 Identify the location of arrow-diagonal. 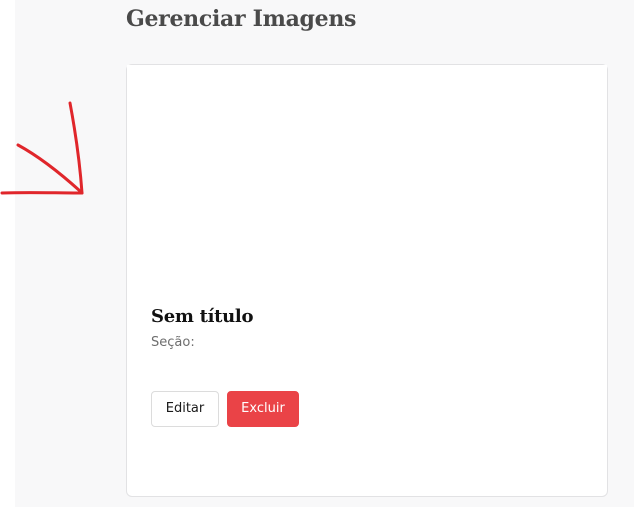
(49, 168).